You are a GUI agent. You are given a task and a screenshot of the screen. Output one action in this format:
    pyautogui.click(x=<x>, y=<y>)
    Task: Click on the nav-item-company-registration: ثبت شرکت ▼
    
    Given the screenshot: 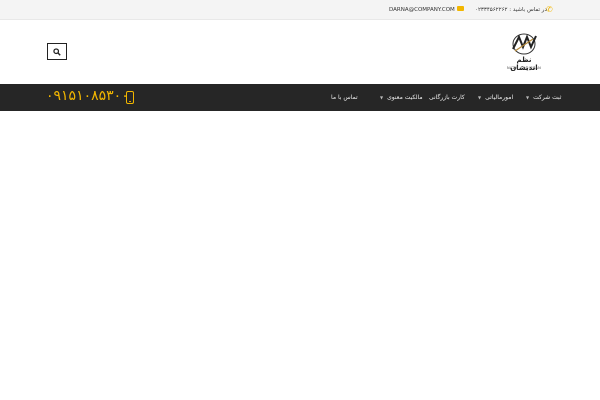 What is the action you would take?
    pyautogui.click(x=541, y=97)
    